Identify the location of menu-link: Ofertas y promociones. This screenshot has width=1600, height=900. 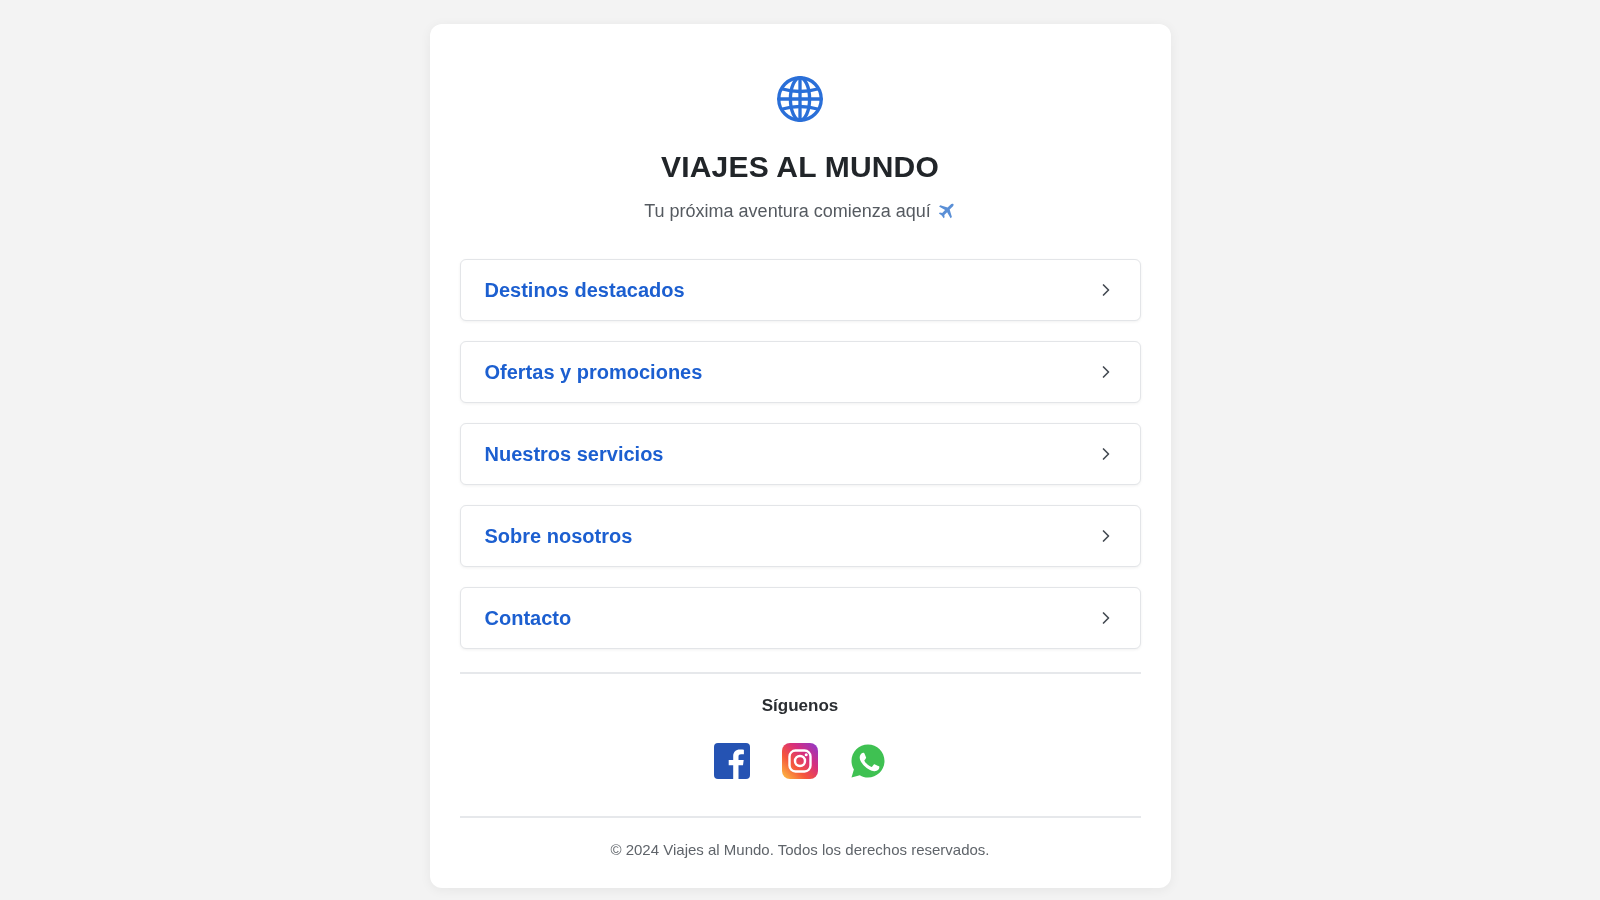
(800, 372).